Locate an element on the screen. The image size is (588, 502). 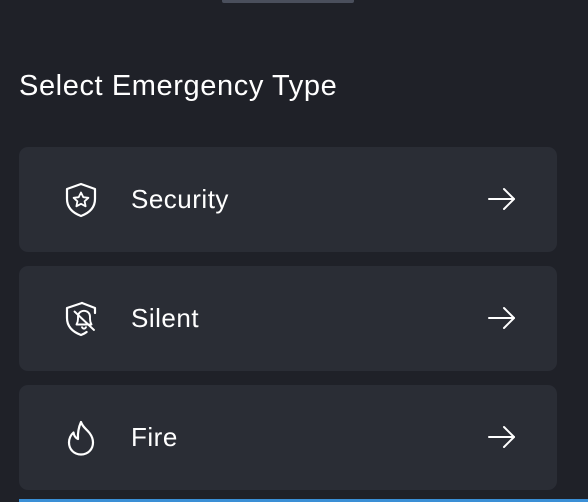
shield-star-icon is located at coordinates (81, 200).